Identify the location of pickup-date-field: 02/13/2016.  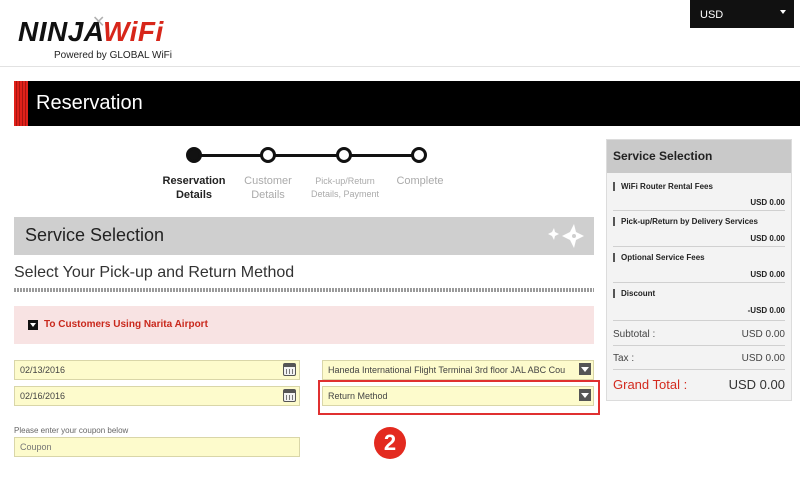
(157, 370).